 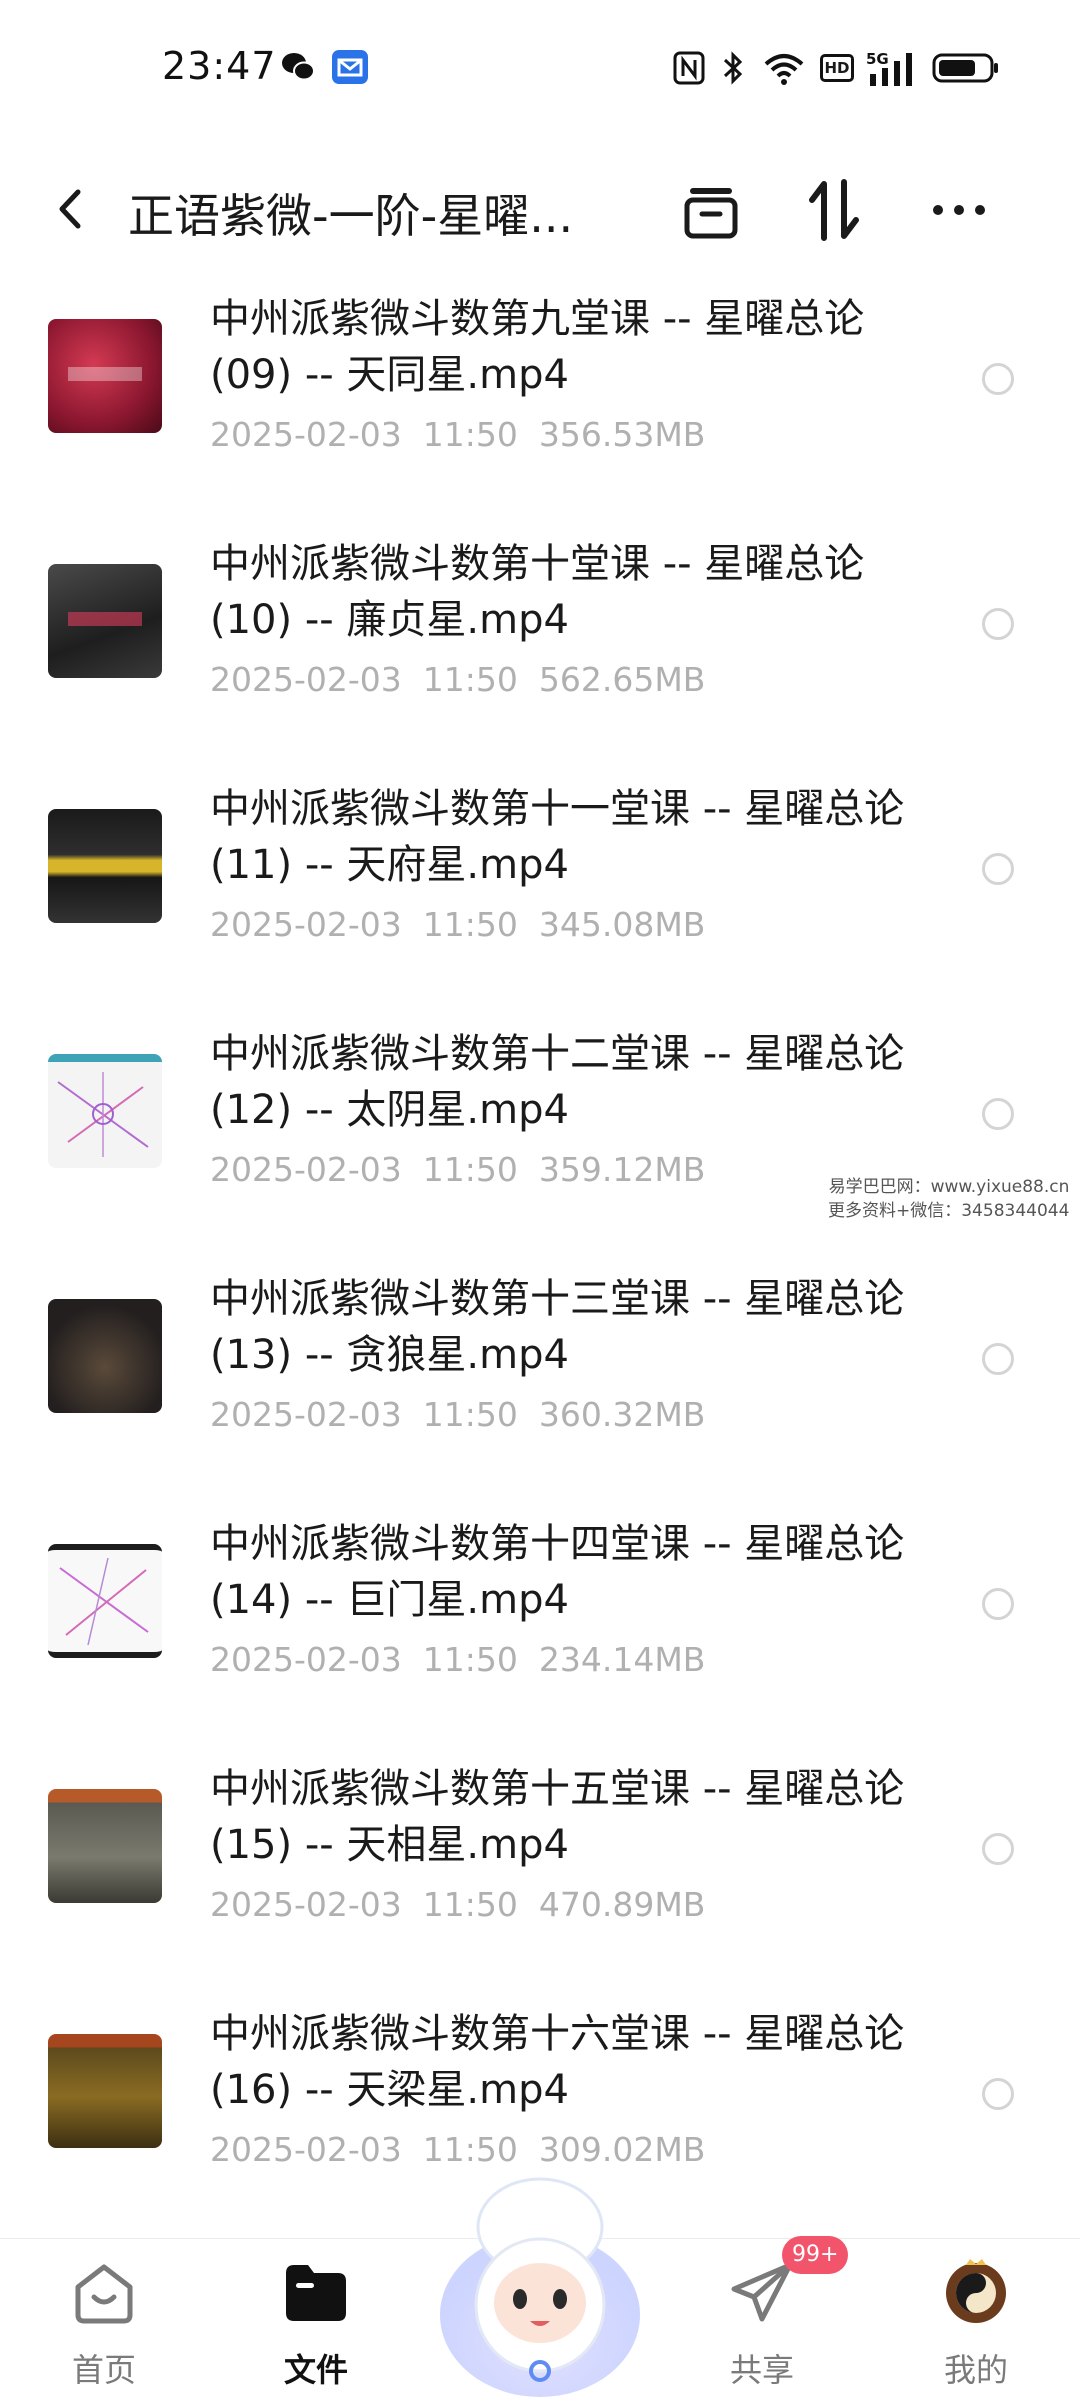 What do you see at coordinates (835, 210) in the screenshot?
I see `sort-icon` at bounding box center [835, 210].